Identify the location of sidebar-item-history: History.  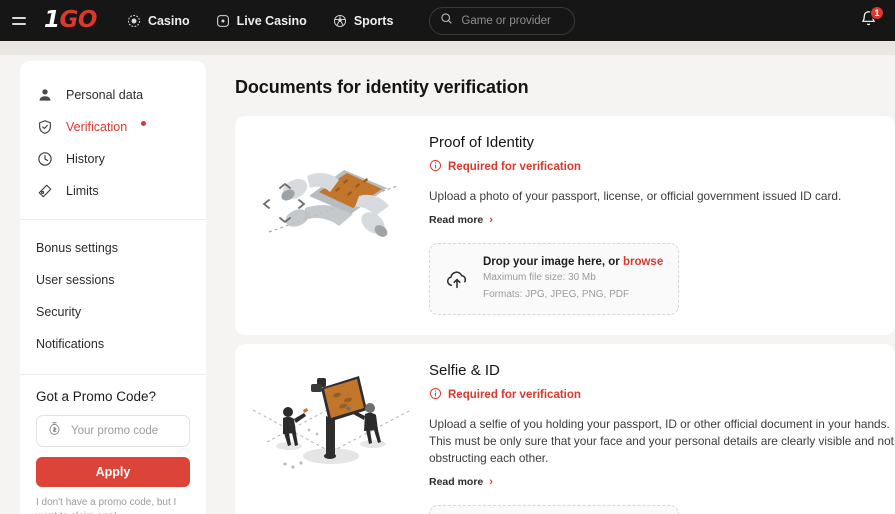
(113, 159).